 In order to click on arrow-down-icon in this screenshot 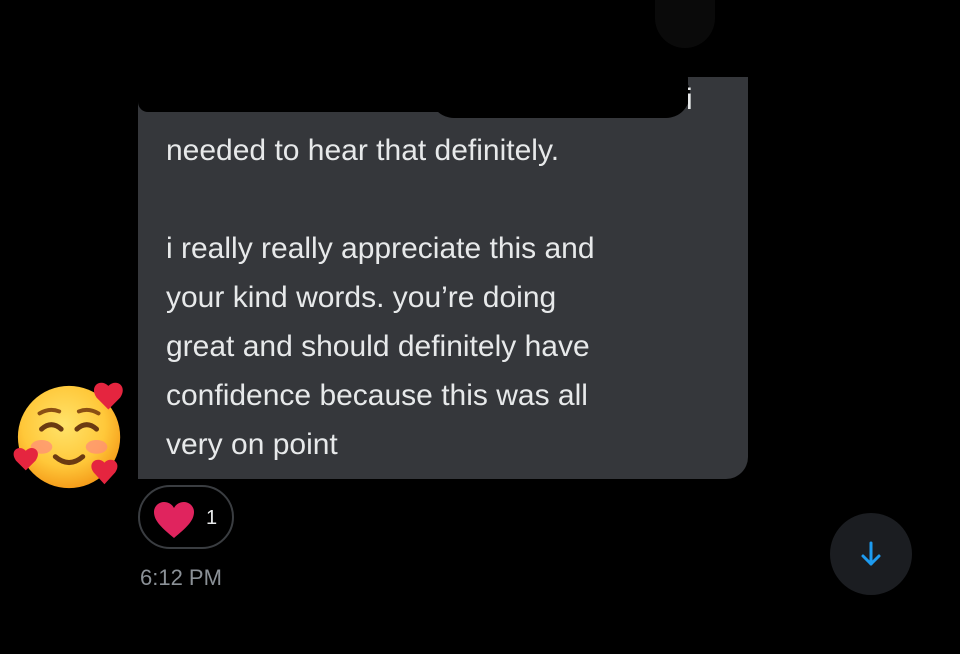, I will do `click(871, 553)`.